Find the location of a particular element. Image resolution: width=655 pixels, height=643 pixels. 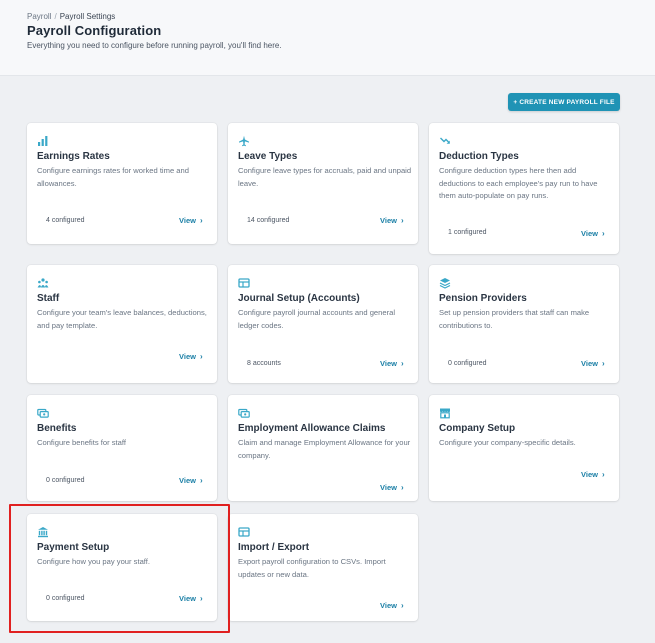

card-count: 1 configured is located at coordinates (467, 232).